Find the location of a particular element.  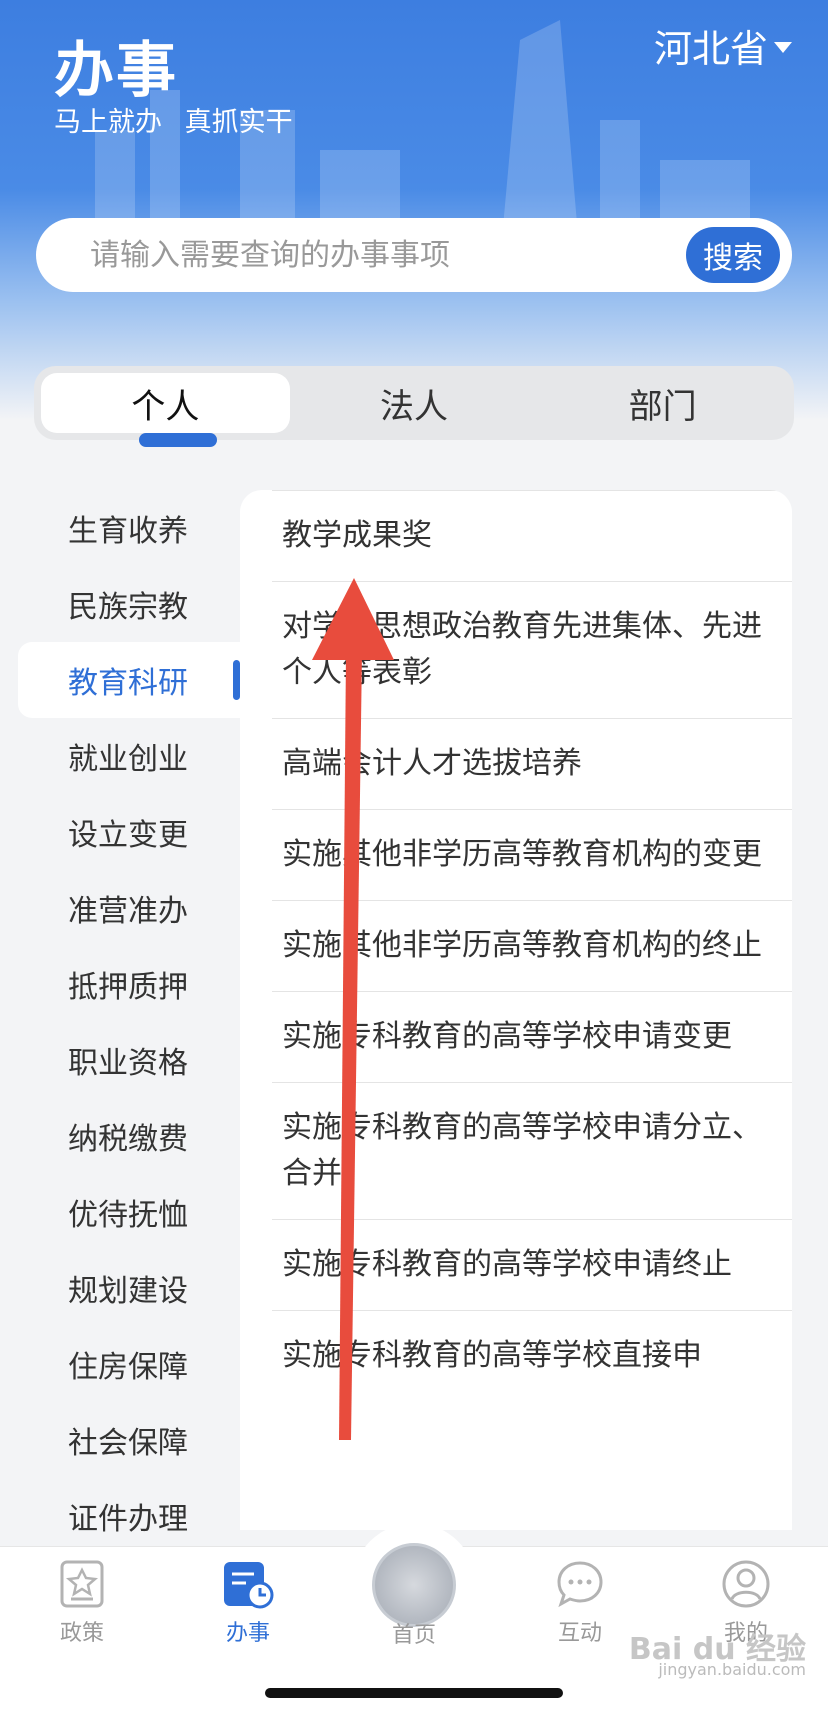

list-item: 实施专科教育的高等学校申请变更 is located at coordinates (532, 1036).